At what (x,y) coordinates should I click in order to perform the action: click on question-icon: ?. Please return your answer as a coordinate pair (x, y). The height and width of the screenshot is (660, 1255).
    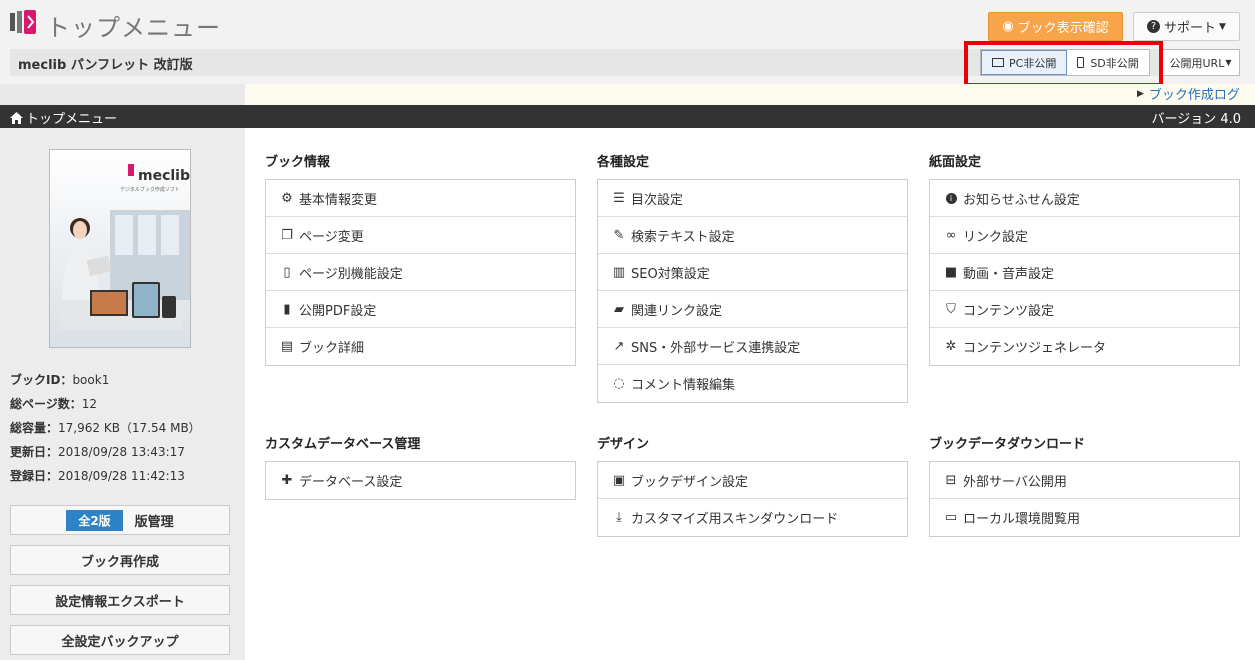
    Looking at the image, I should click on (1154, 26).